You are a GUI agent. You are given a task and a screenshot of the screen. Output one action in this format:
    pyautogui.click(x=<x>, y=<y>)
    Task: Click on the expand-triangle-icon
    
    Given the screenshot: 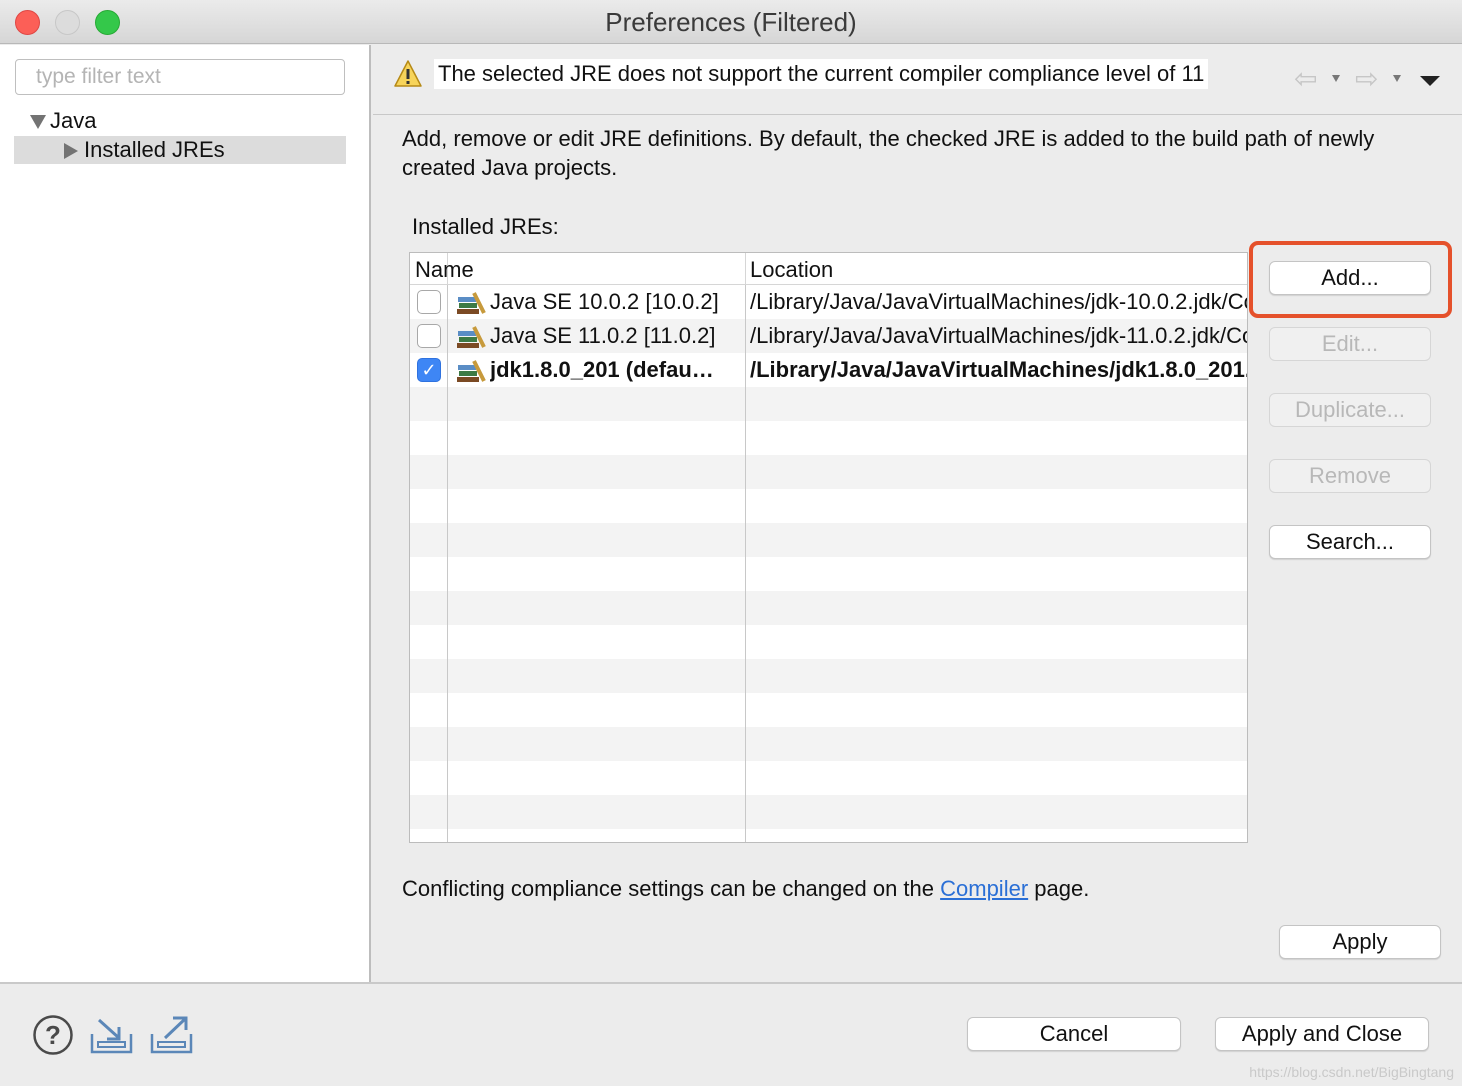 What is the action you would take?
    pyautogui.click(x=38, y=122)
    